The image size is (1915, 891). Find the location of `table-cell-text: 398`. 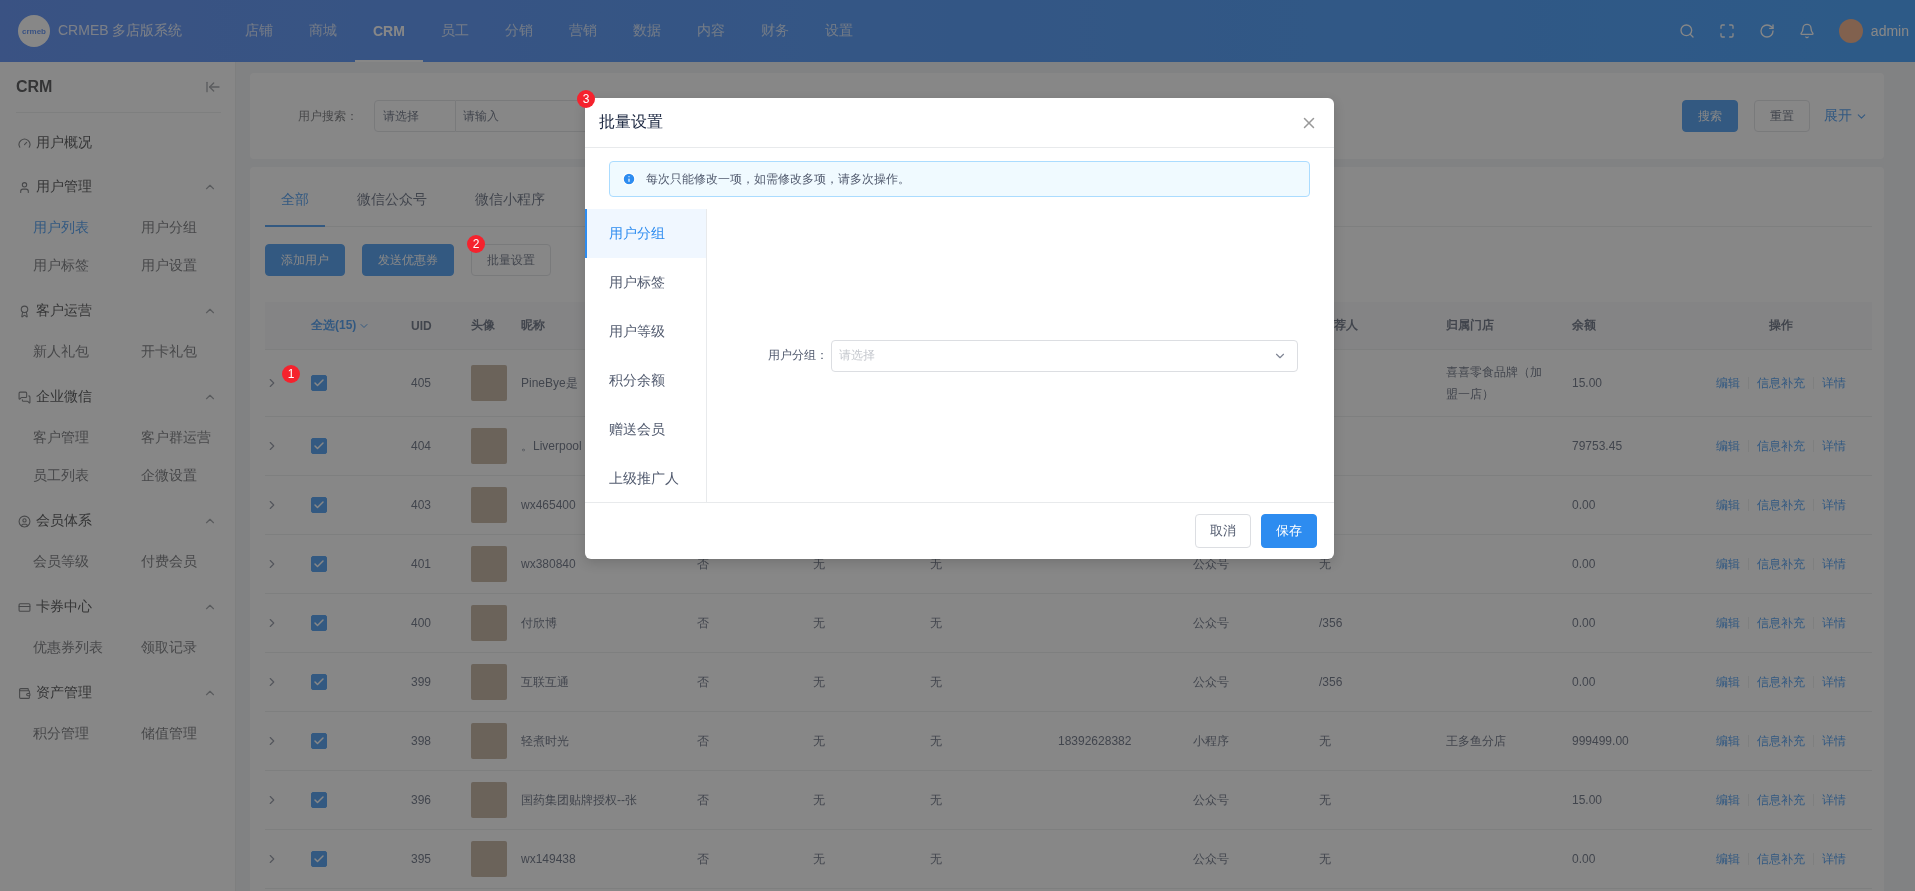

table-cell-text: 398 is located at coordinates (421, 741).